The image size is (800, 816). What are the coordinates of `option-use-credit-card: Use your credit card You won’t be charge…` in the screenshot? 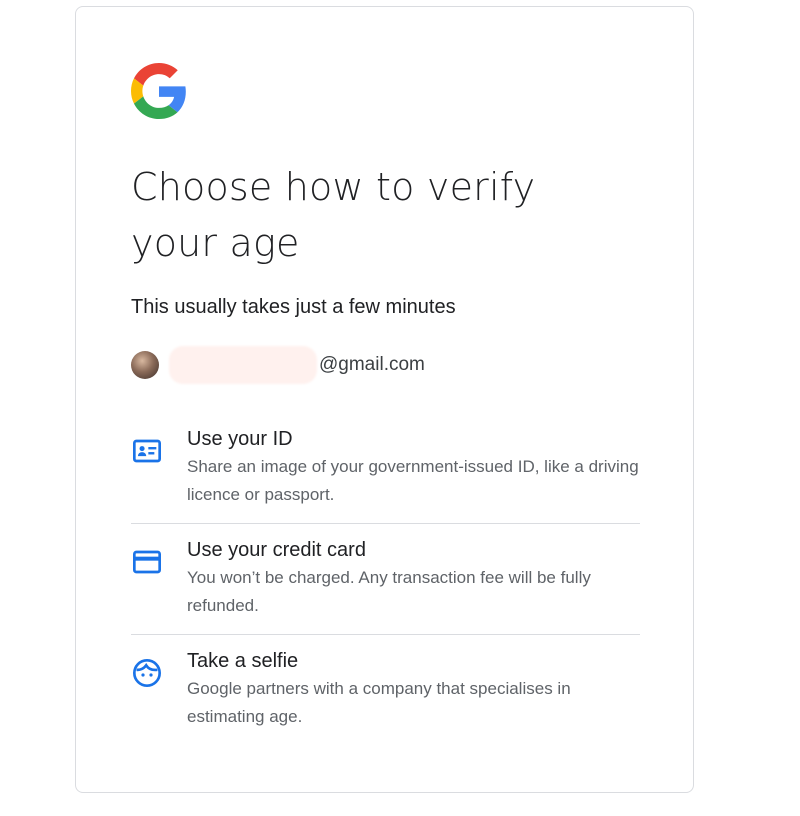 It's located at (385, 578).